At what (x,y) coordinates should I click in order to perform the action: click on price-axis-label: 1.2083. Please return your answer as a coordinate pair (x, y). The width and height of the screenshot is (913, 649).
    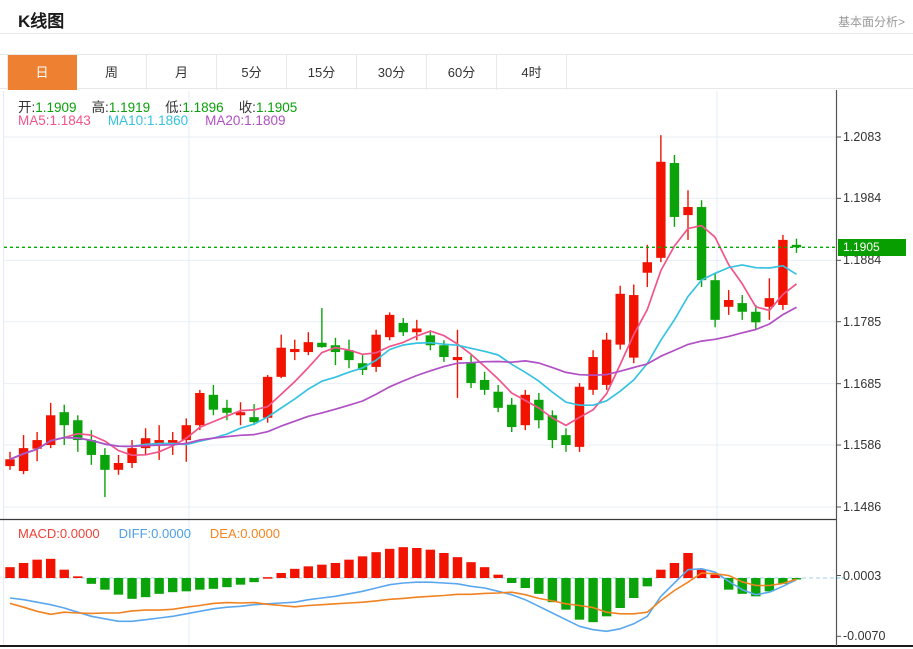
    Looking at the image, I should click on (862, 137).